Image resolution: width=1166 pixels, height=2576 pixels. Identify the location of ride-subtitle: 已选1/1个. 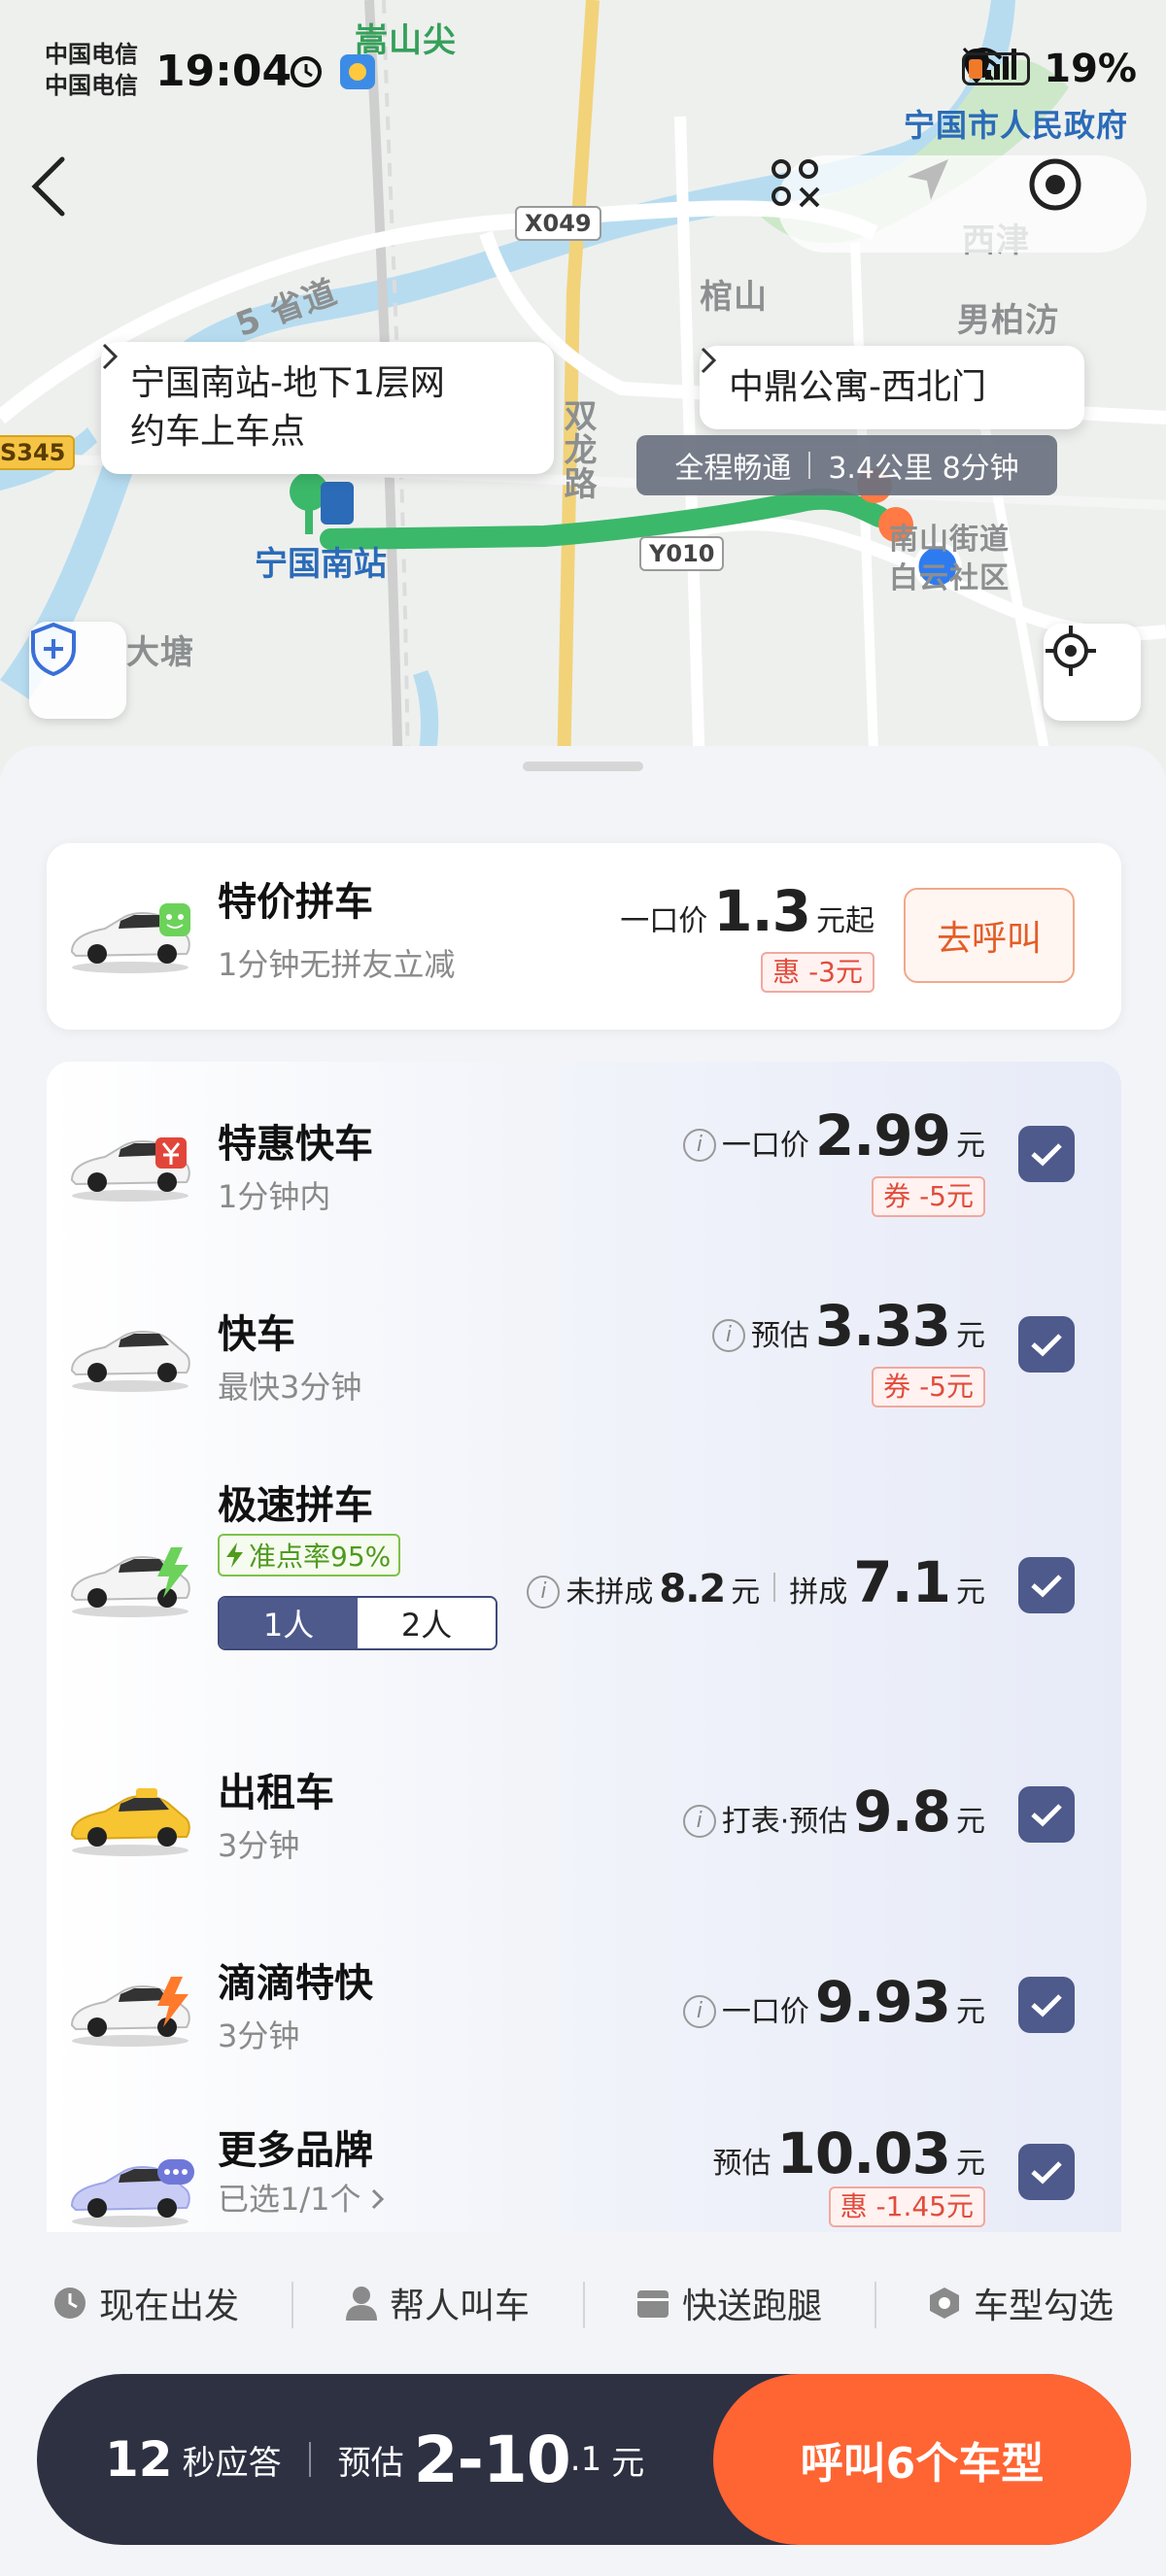
(289, 2199).